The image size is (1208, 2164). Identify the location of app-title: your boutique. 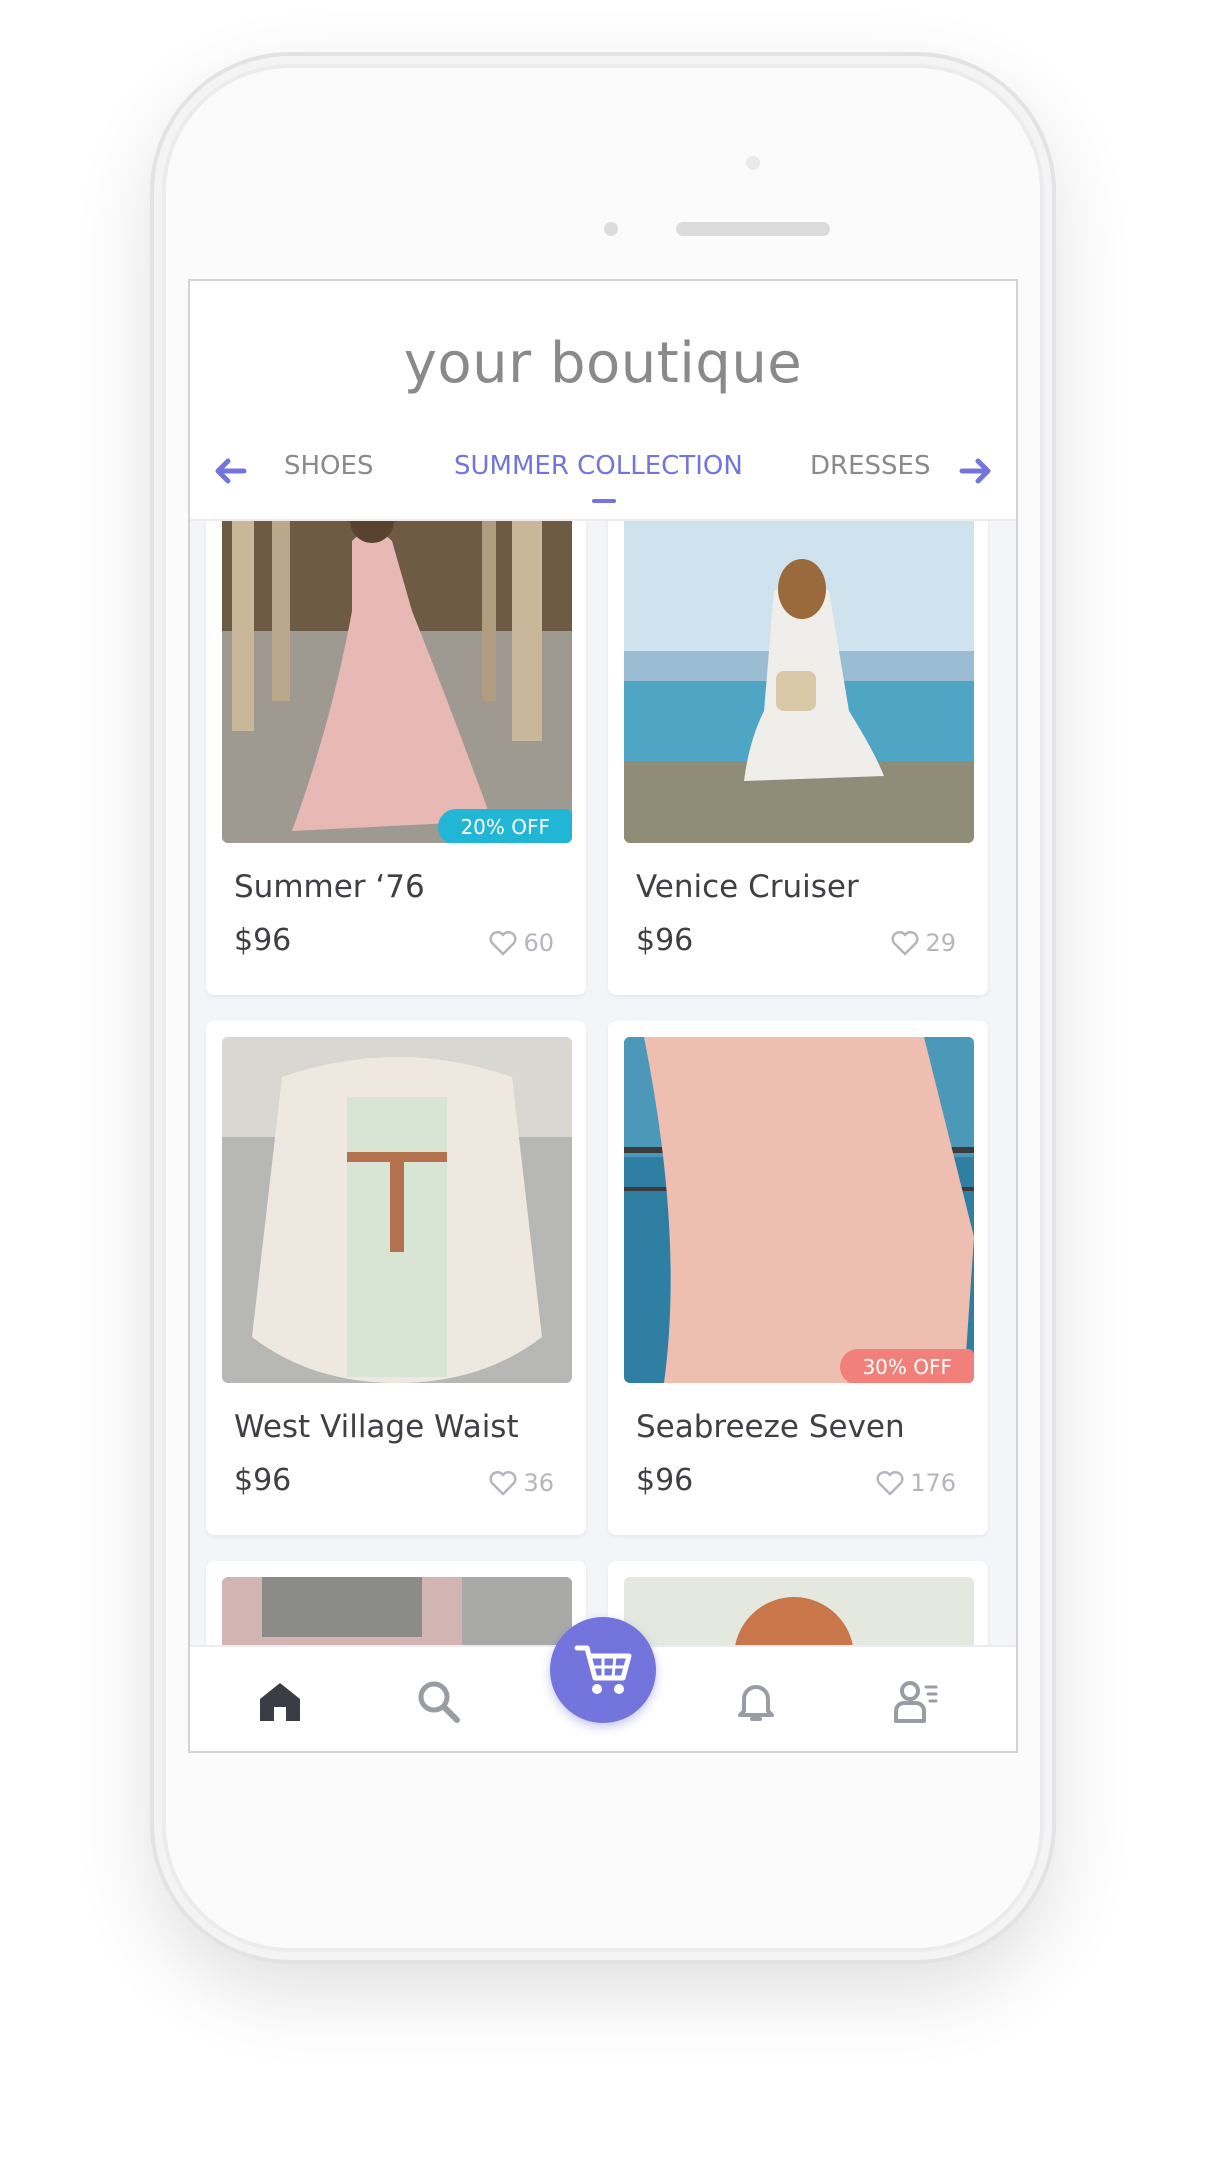
(603, 363).